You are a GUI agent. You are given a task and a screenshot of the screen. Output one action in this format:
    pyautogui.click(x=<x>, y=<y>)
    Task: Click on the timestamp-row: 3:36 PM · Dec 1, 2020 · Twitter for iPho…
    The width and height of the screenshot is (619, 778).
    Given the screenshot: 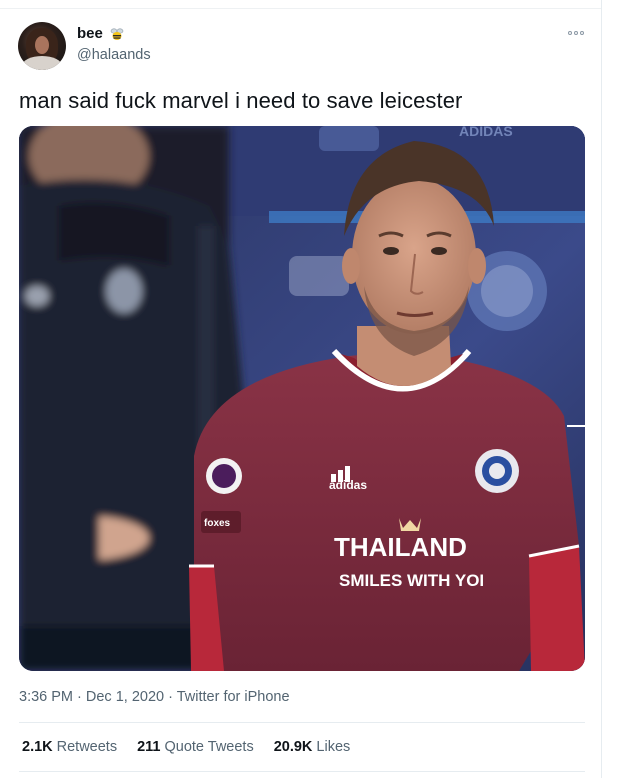 What is the action you would take?
    pyautogui.click(x=154, y=697)
    